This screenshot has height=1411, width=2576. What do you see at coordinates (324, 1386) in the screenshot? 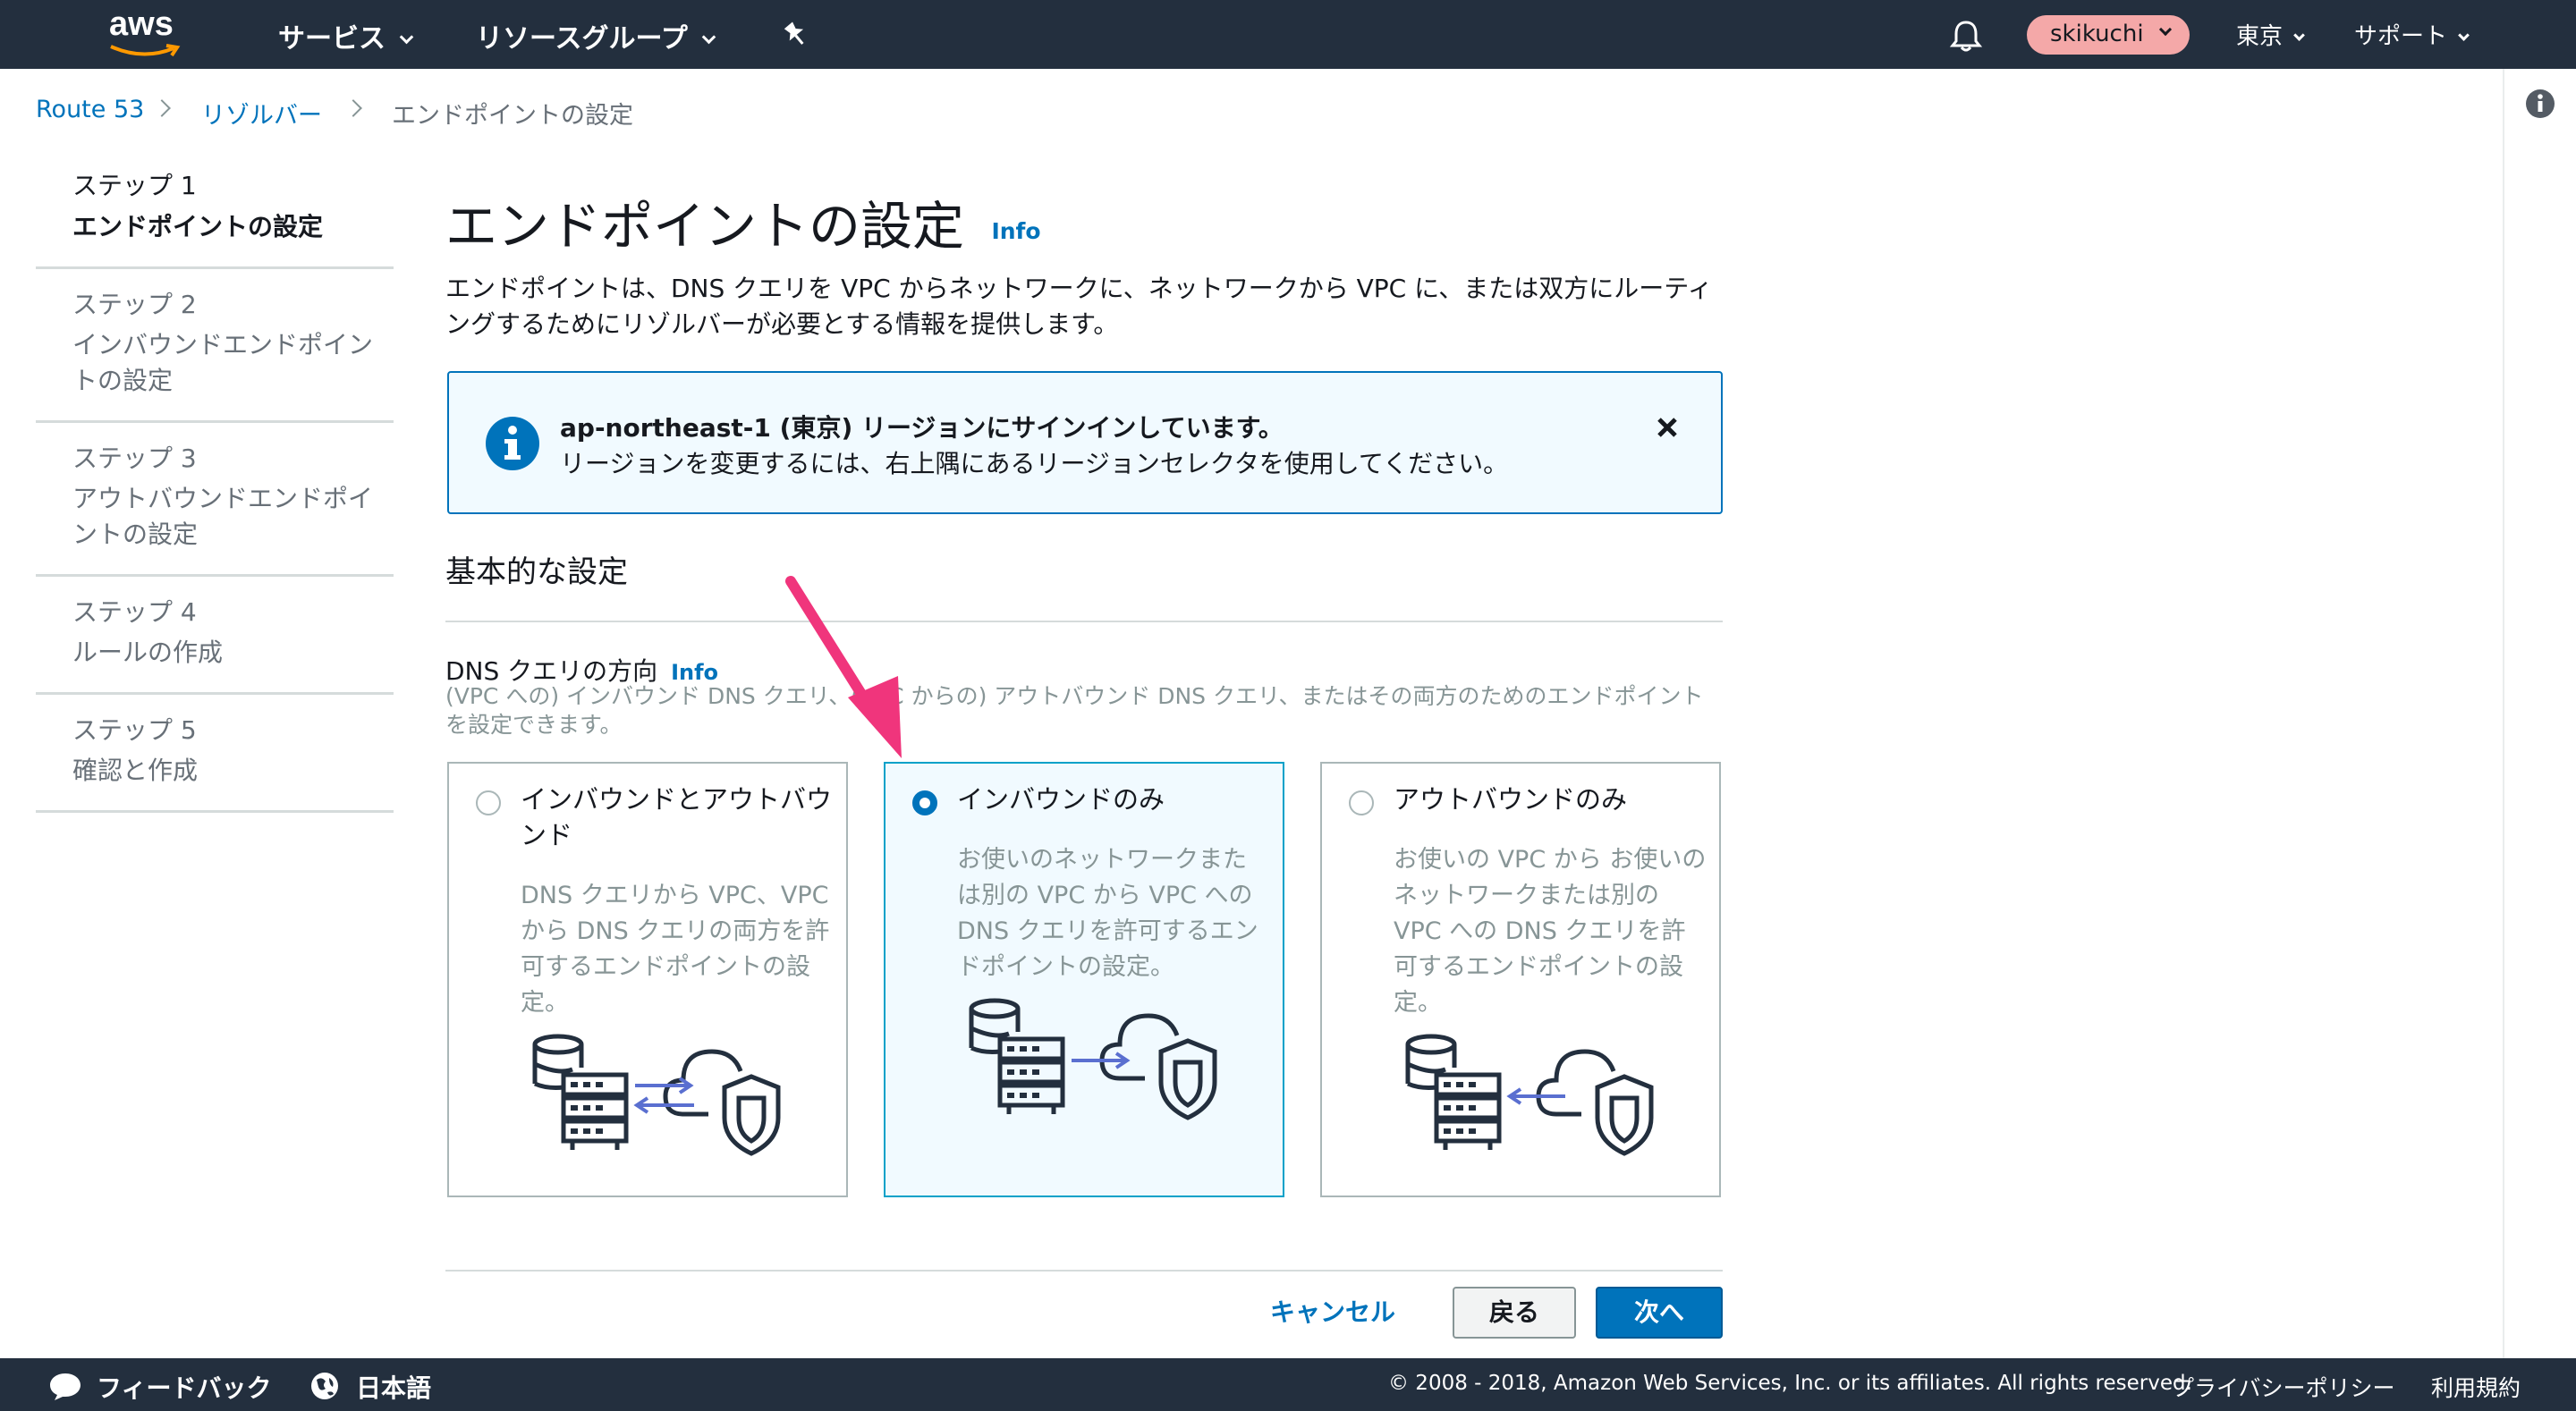
I see `globe-icon` at bounding box center [324, 1386].